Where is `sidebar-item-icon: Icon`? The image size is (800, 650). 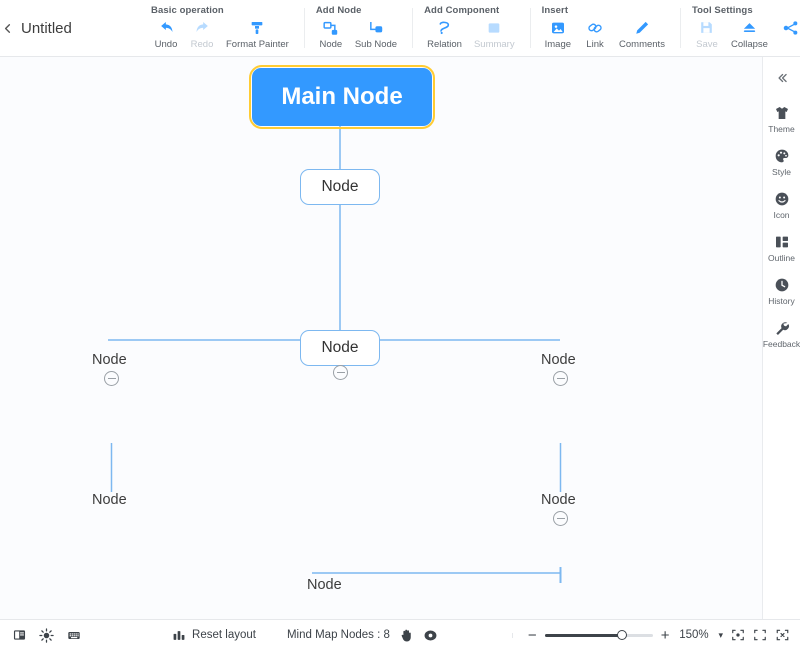
sidebar-item-icon: Icon is located at coordinates (781, 205).